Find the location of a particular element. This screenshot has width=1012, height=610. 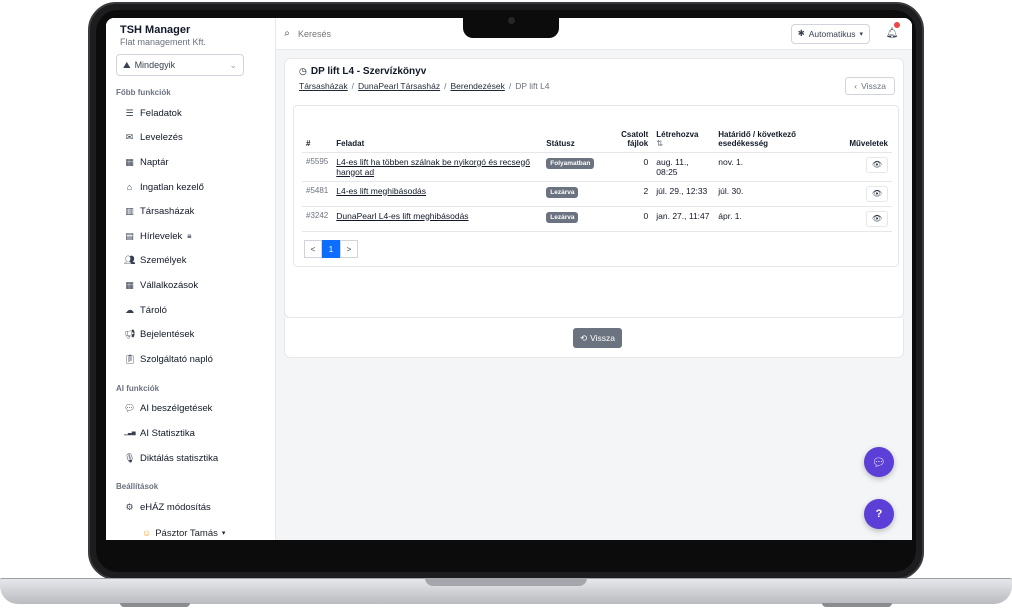

cloud-icon: ☁ is located at coordinates (129, 309).